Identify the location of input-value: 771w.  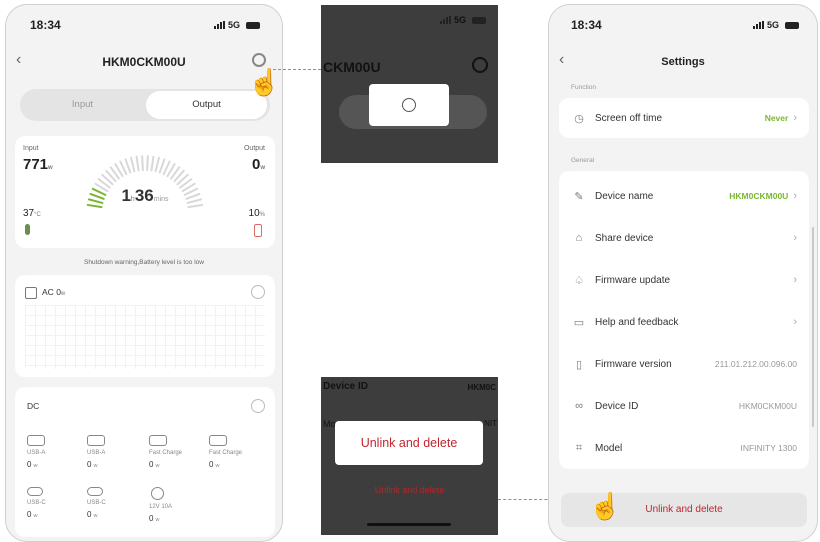
(38, 164).